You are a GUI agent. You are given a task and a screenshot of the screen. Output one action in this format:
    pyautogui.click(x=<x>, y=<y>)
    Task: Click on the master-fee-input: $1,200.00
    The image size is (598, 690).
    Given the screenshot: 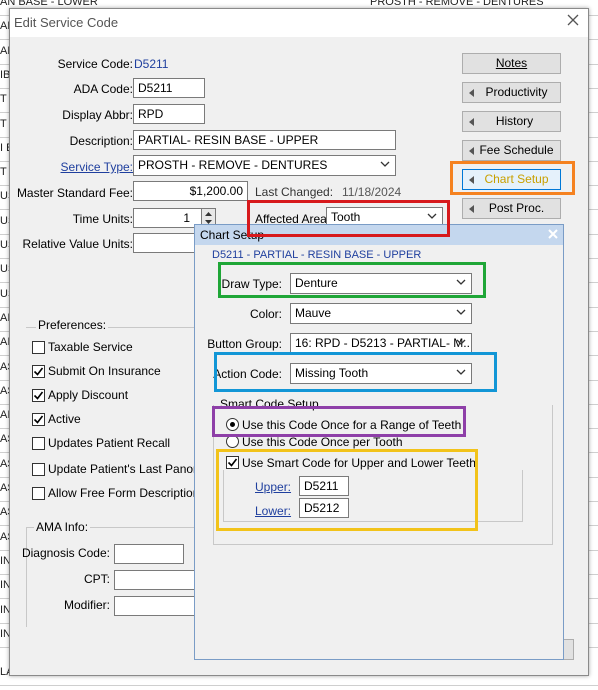 What is the action you would take?
    pyautogui.click(x=190, y=191)
    